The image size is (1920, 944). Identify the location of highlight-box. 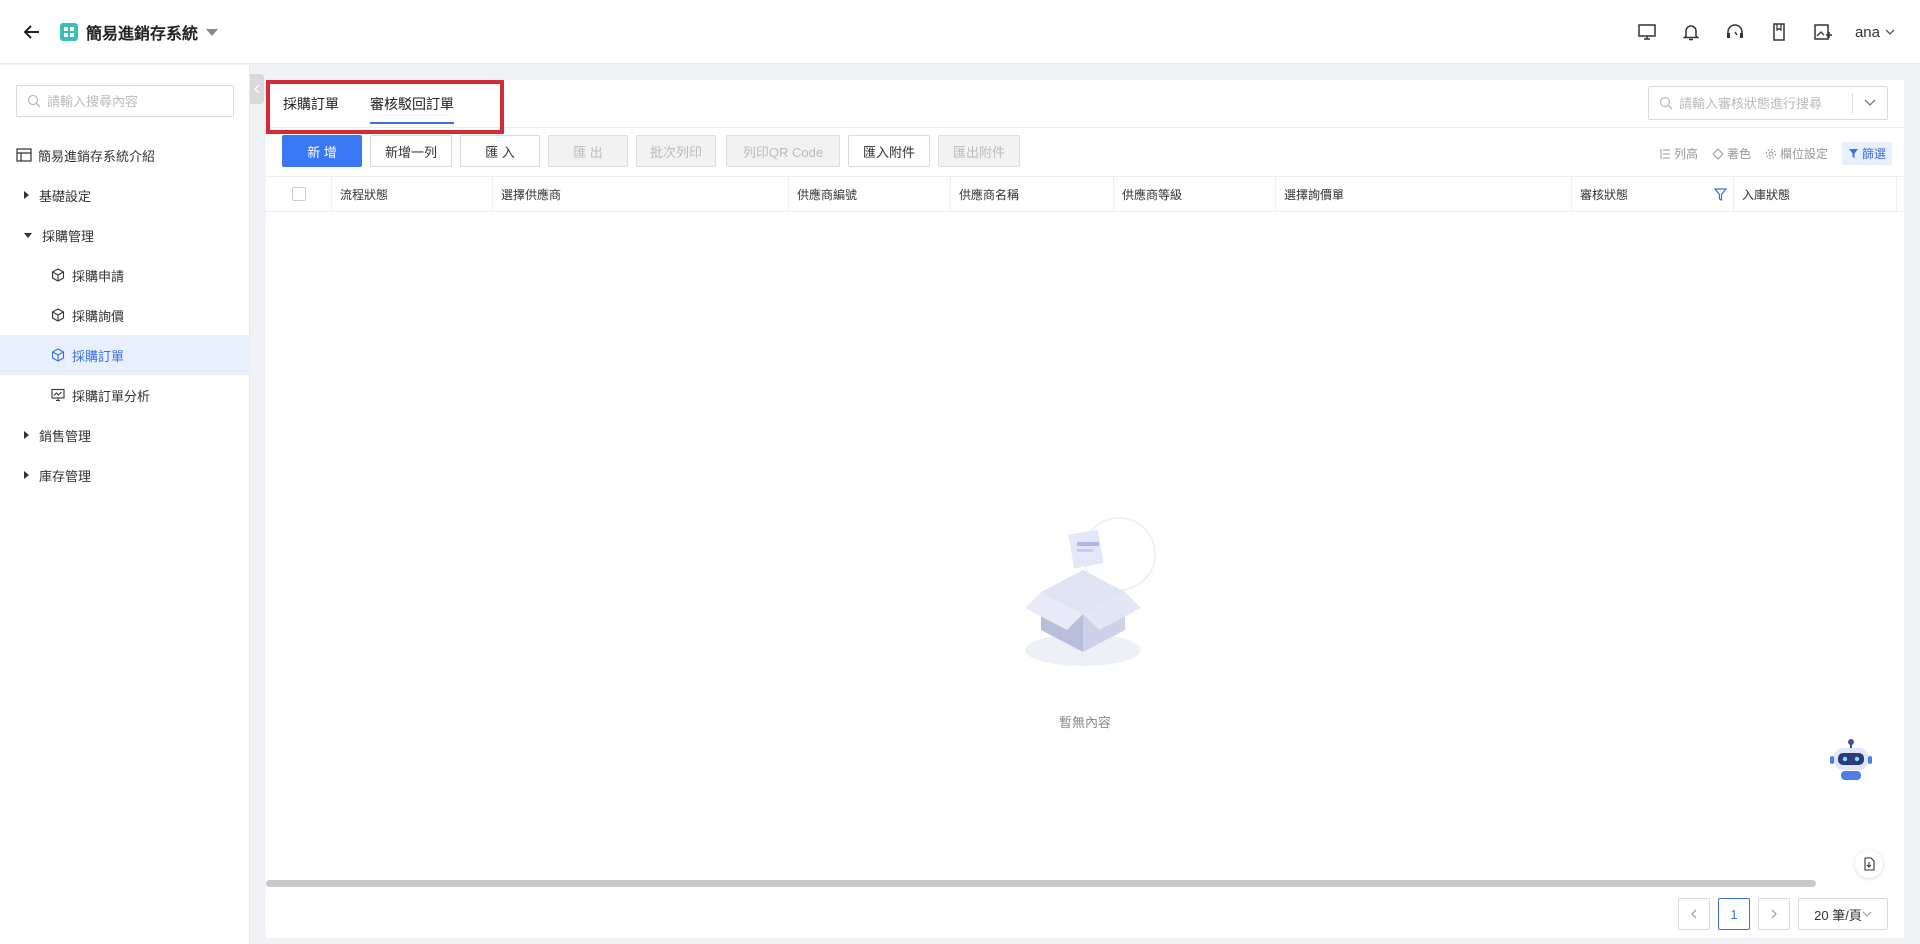
(385, 107).